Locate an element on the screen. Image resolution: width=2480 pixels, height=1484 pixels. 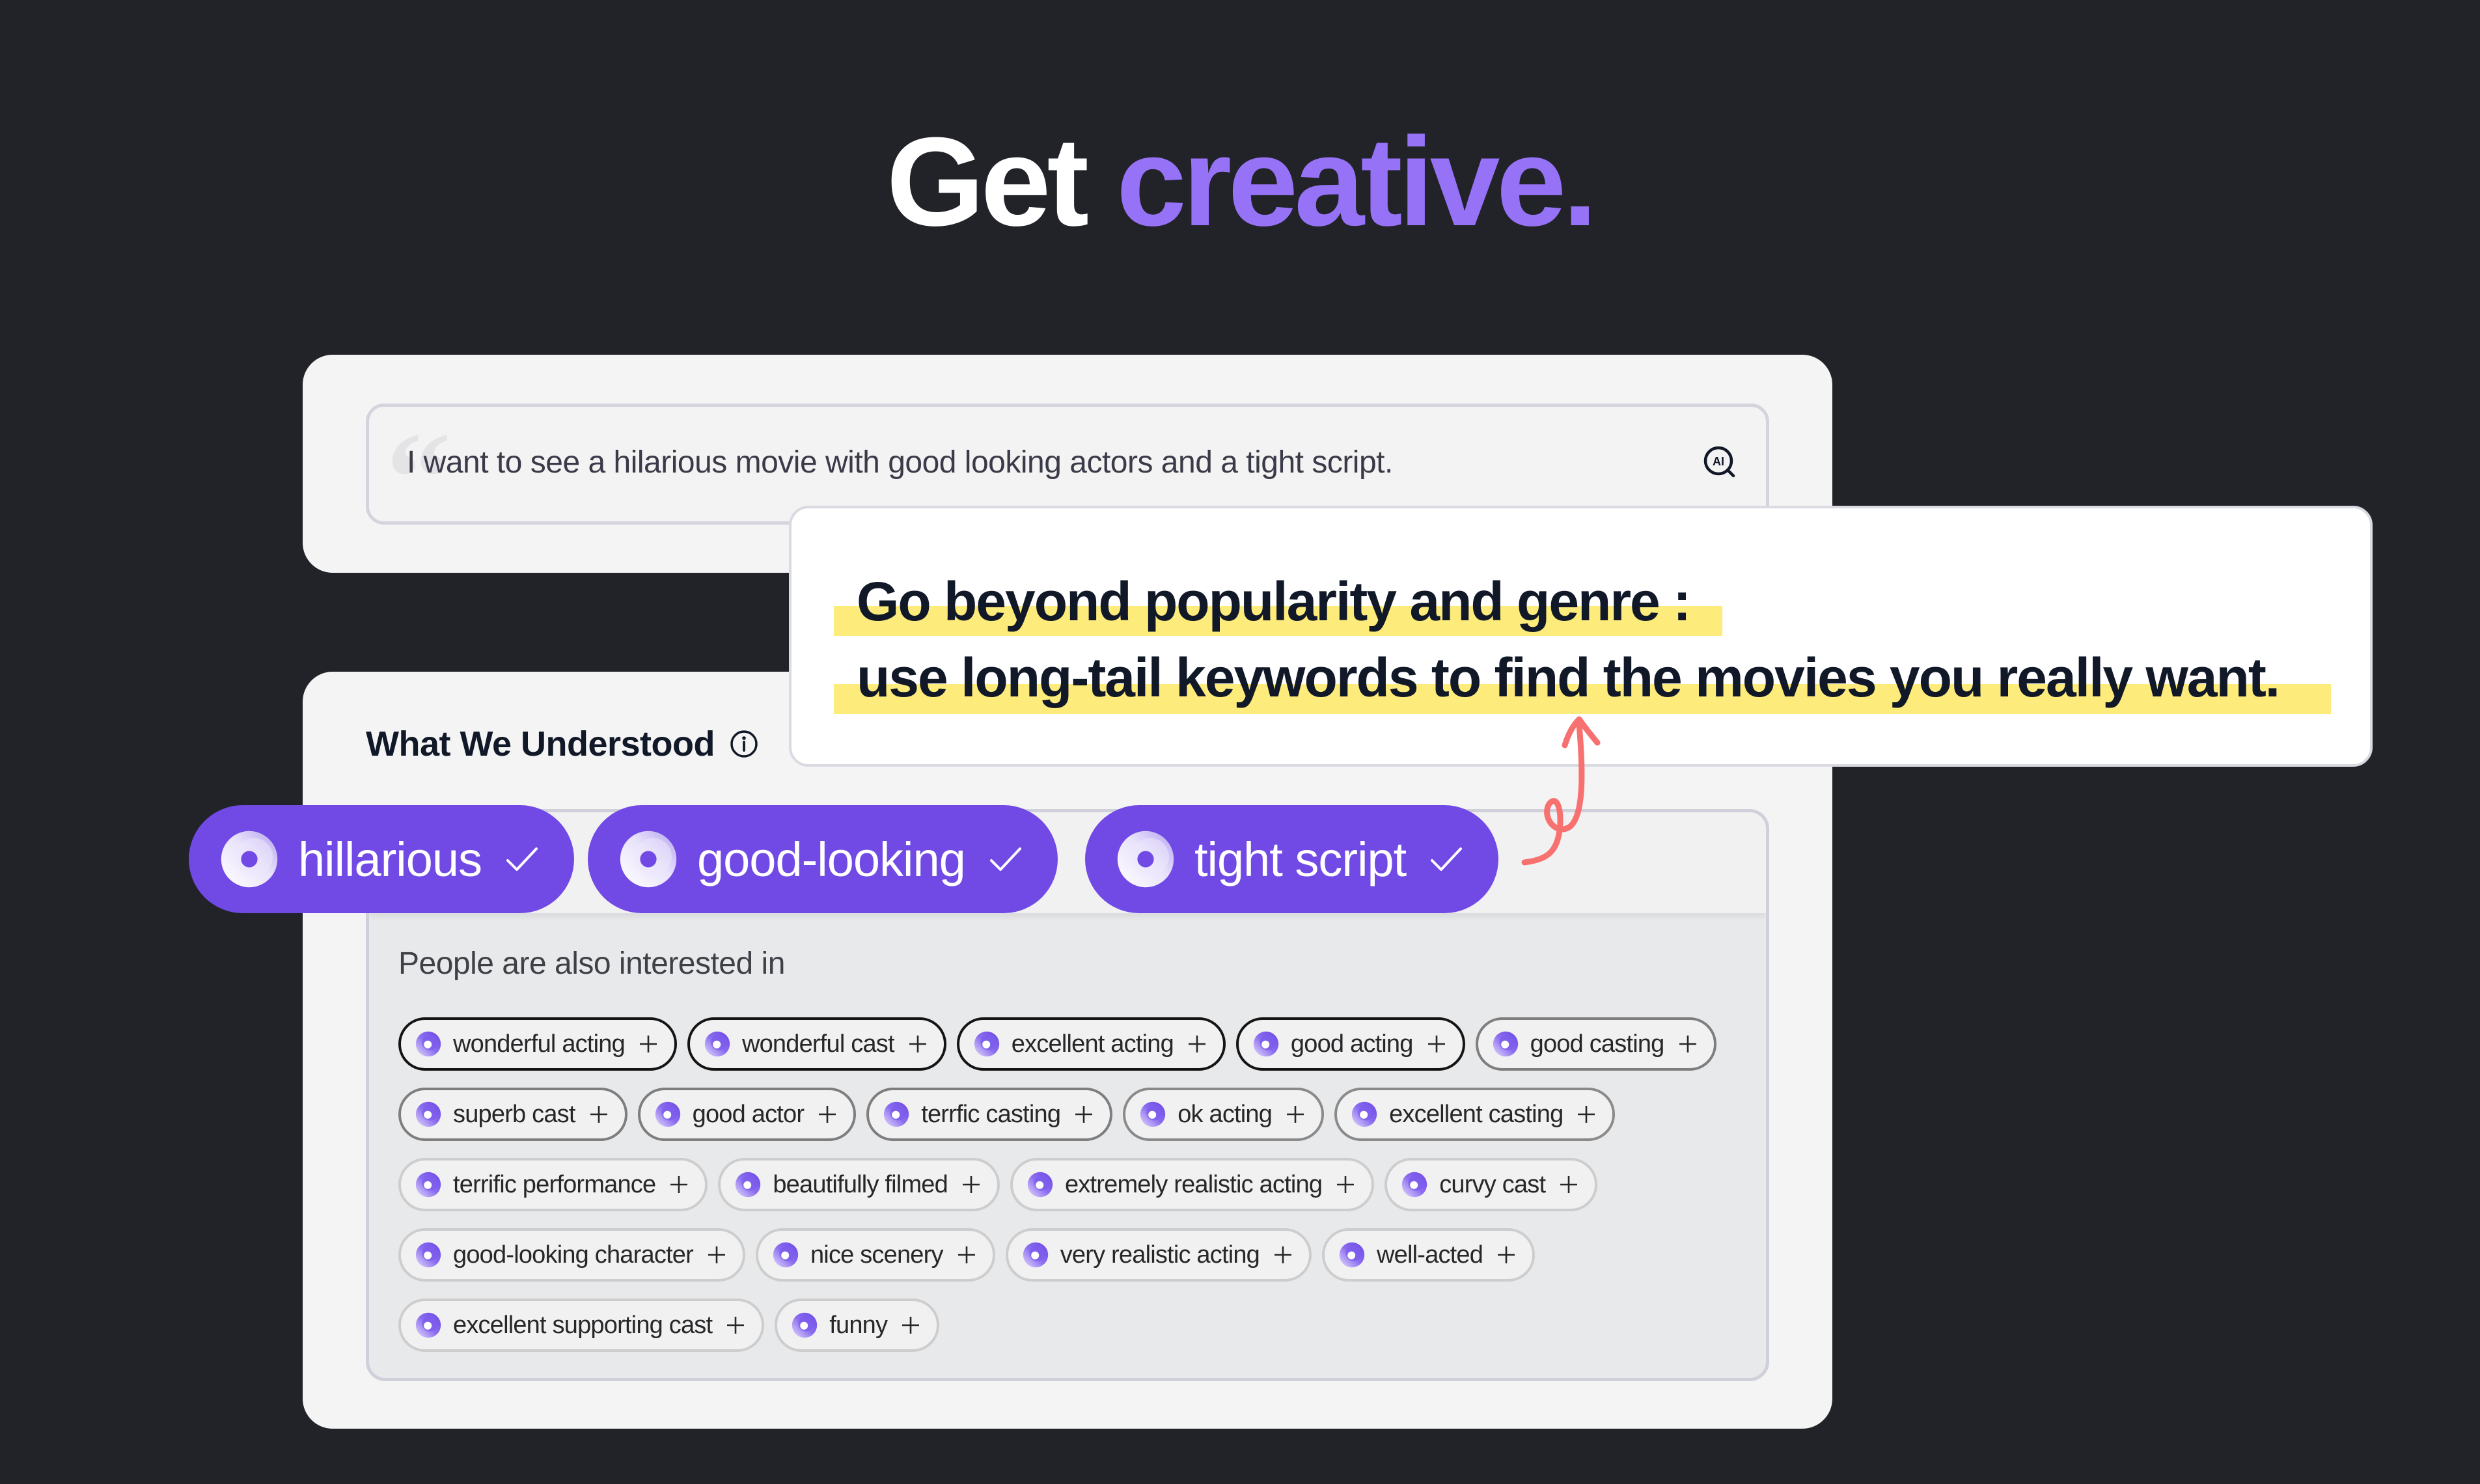
suggestion-chip-label: ok acting is located at coordinates (1225, 1114).